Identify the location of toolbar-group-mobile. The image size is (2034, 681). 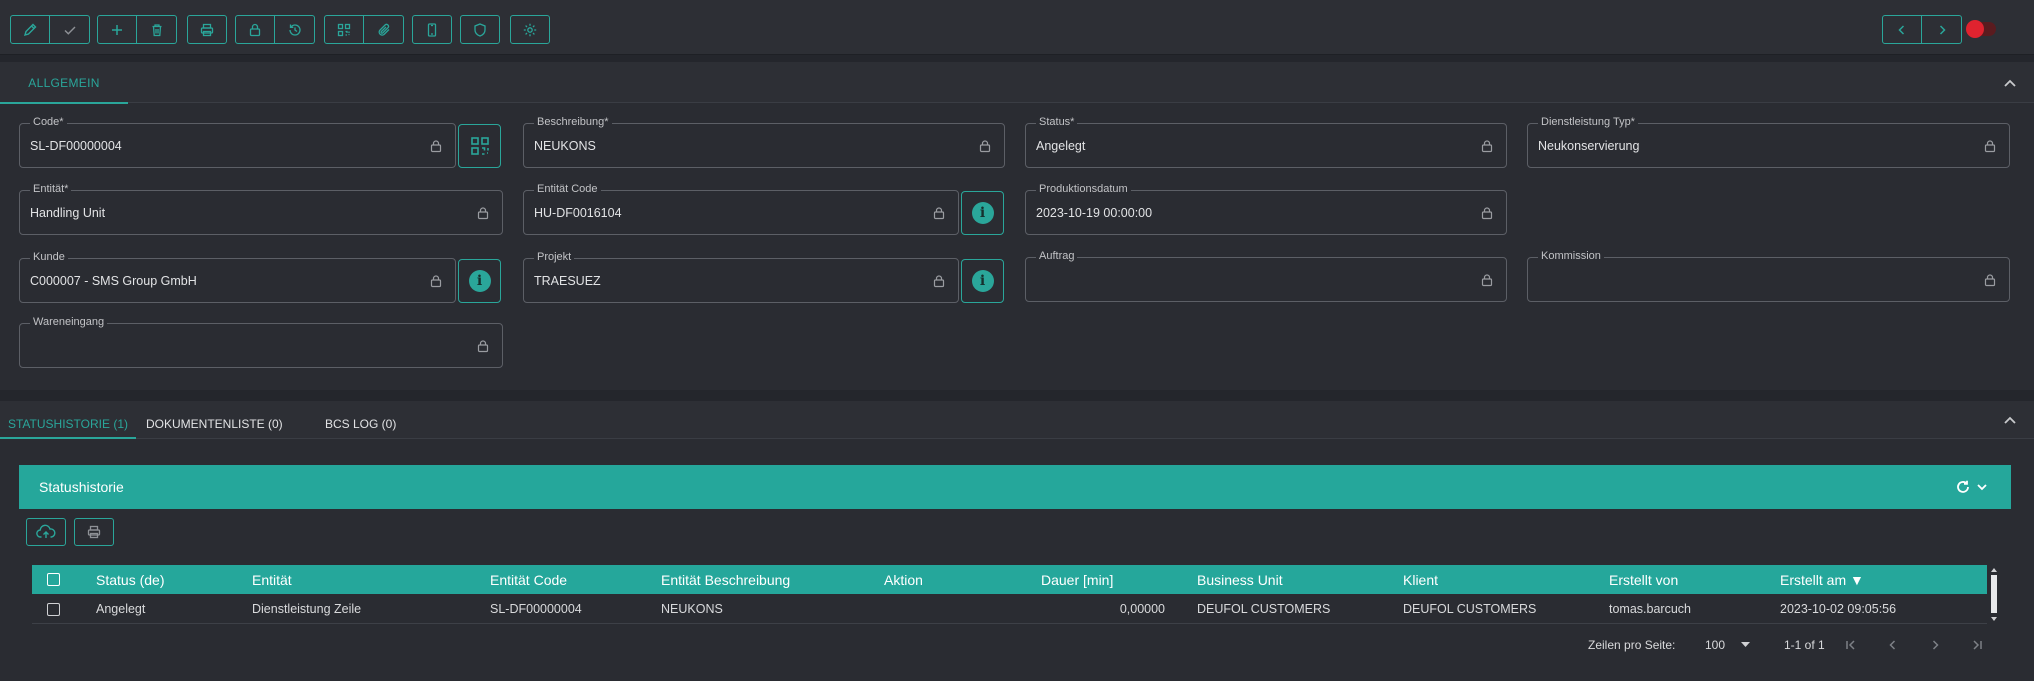
(432, 29).